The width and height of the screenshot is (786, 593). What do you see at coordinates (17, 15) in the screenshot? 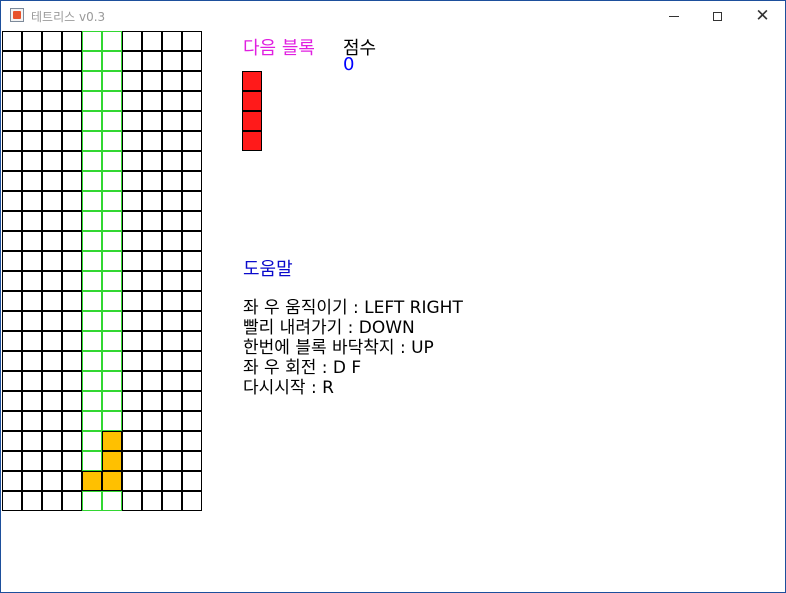
I see `java-app-icon` at bounding box center [17, 15].